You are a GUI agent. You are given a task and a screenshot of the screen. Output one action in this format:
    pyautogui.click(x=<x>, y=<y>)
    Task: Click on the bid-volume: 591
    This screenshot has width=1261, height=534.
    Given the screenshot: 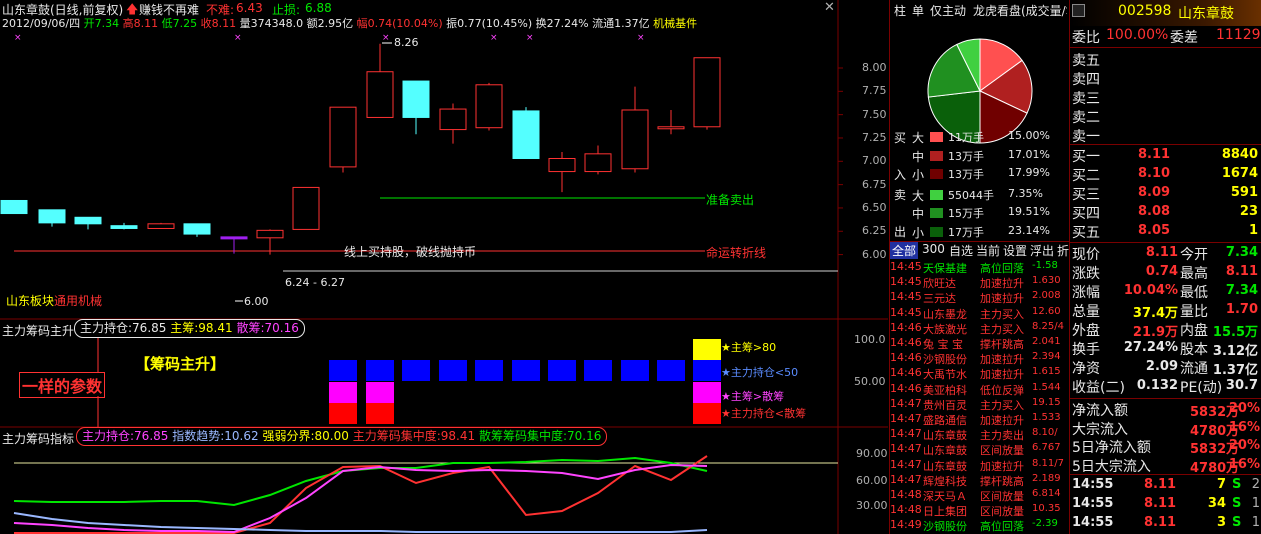 What is the action you would take?
    pyautogui.click(x=1244, y=192)
    